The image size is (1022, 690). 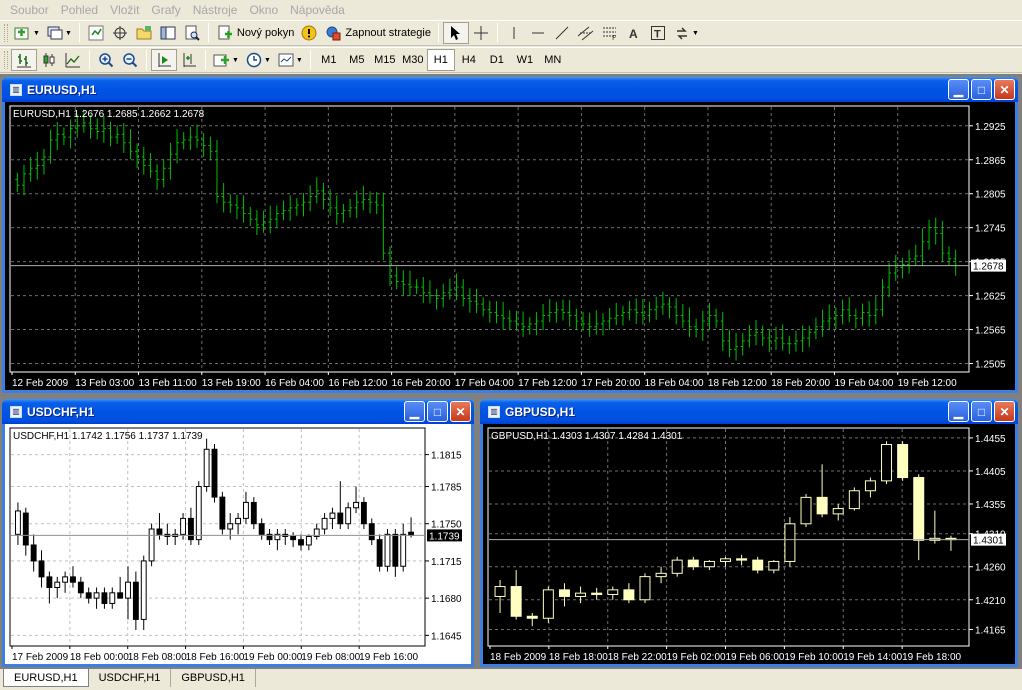 I want to click on timeframe-m5: M5, so click(x=357, y=60).